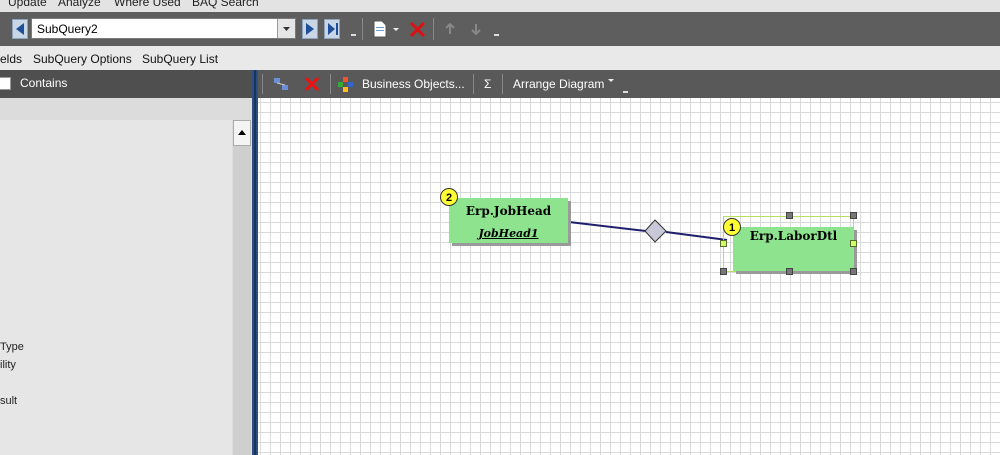  I want to click on menu-analyze: Analyze, so click(79, 4).